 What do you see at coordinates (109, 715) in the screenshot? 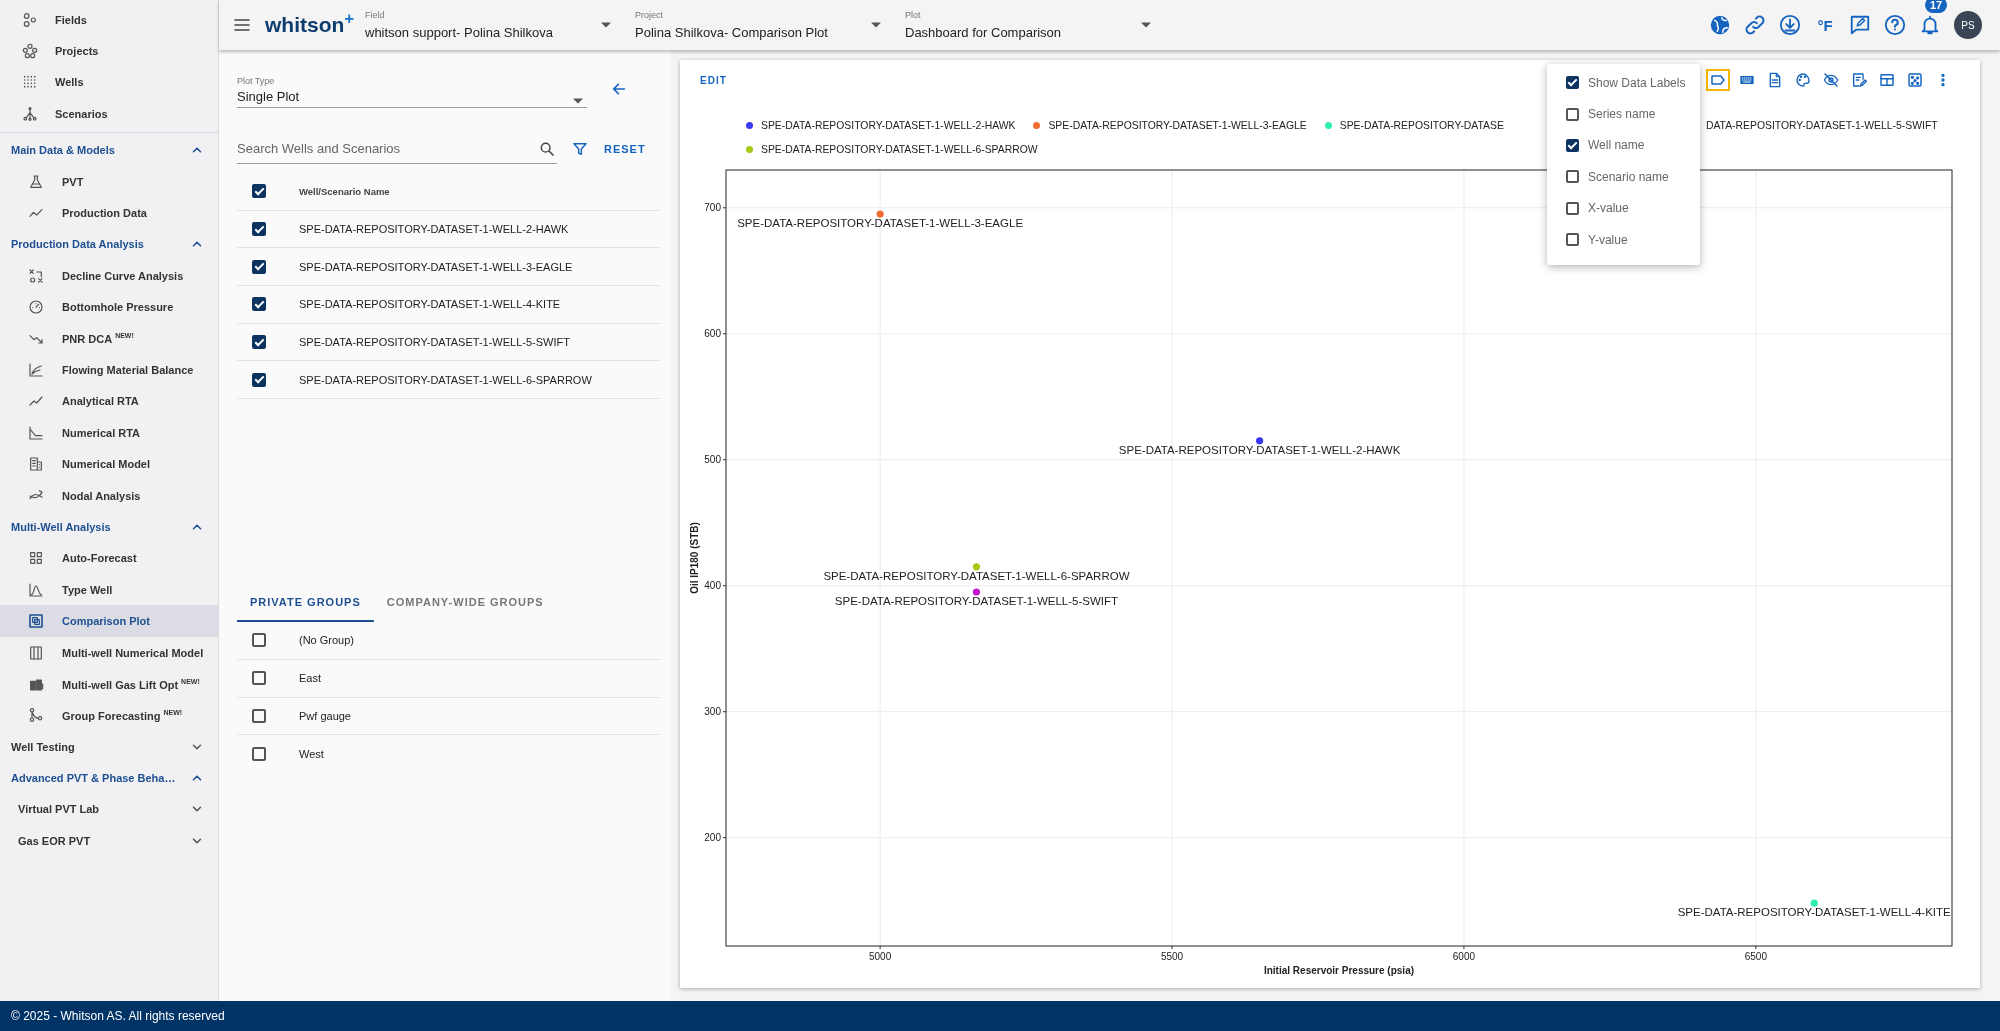
I see `sidebar-item: Group Forecasting $^{NEW!}$` at bounding box center [109, 715].